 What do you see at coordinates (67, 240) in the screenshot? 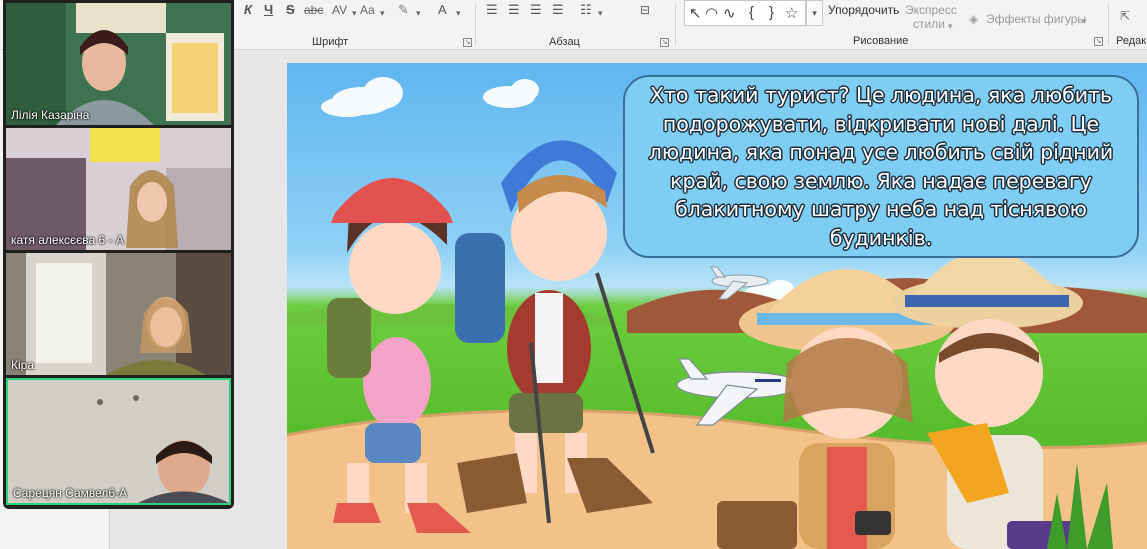
I see `participant-name: катя алексєєва 6 - А` at bounding box center [67, 240].